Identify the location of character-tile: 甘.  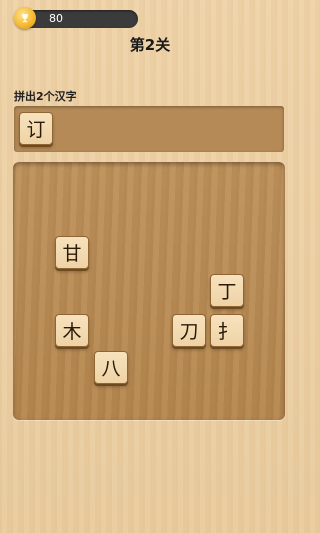
(72, 252).